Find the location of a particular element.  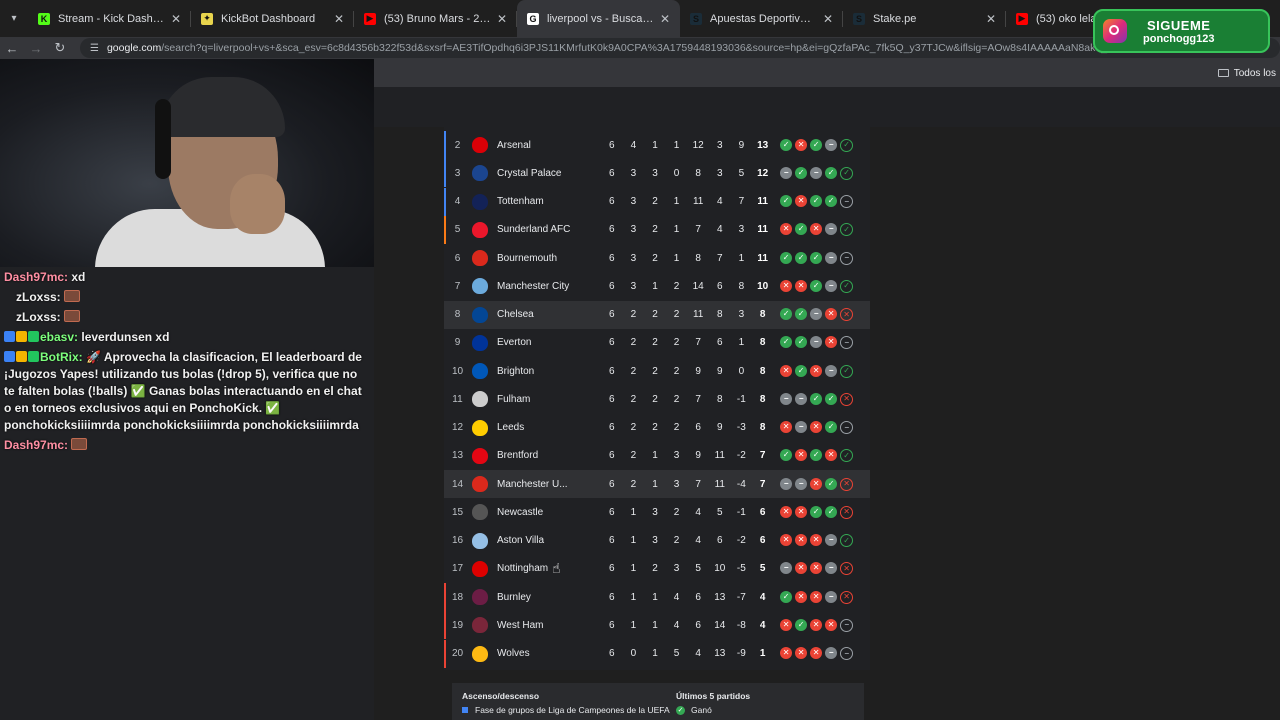

browser-tab: S Apuestas Deportivas Online - F ✕ is located at coordinates (761, 18).